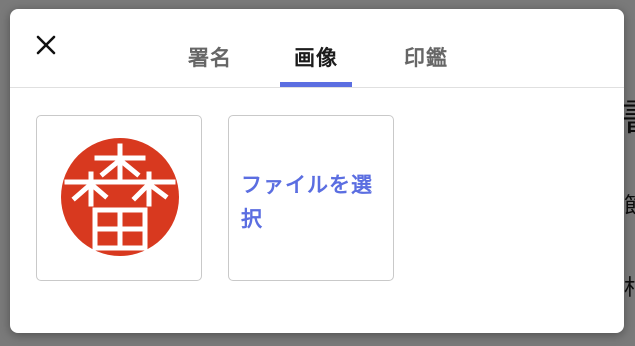 Image resolution: width=635 pixels, height=346 pixels. What do you see at coordinates (311, 202) in the screenshot?
I see `file-select-label: ファイルを選択` at bounding box center [311, 202].